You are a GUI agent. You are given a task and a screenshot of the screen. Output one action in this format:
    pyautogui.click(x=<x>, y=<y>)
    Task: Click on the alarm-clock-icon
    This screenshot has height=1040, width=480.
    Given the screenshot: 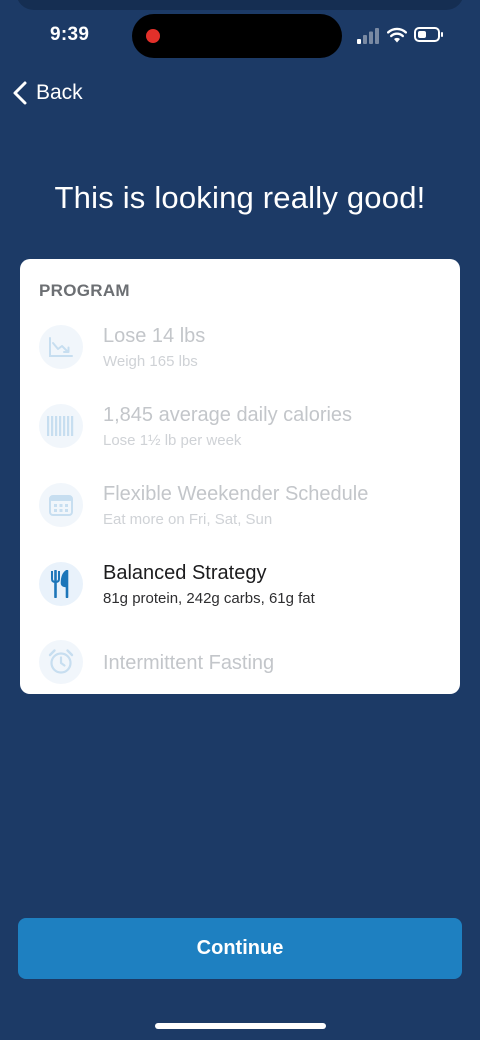 What is the action you would take?
    pyautogui.click(x=61, y=662)
    